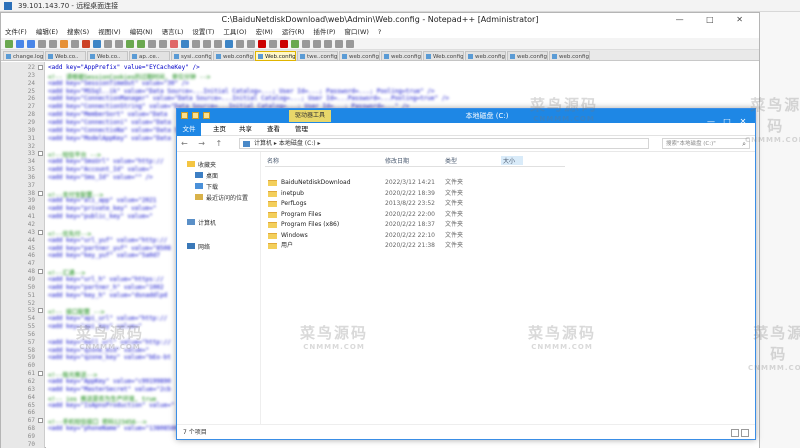  Describe the element at coordinates (206, 175) in the screenshot. I see `nav-desktop: 桌面` at that location.